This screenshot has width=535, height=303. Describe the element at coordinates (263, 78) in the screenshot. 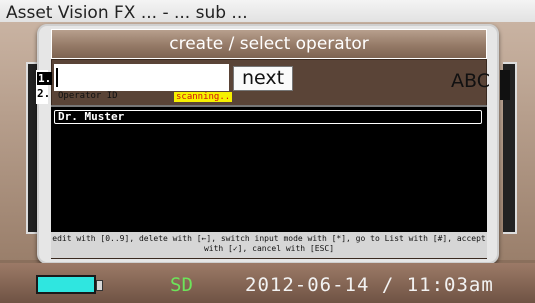

I see `next-button: next` at that location.